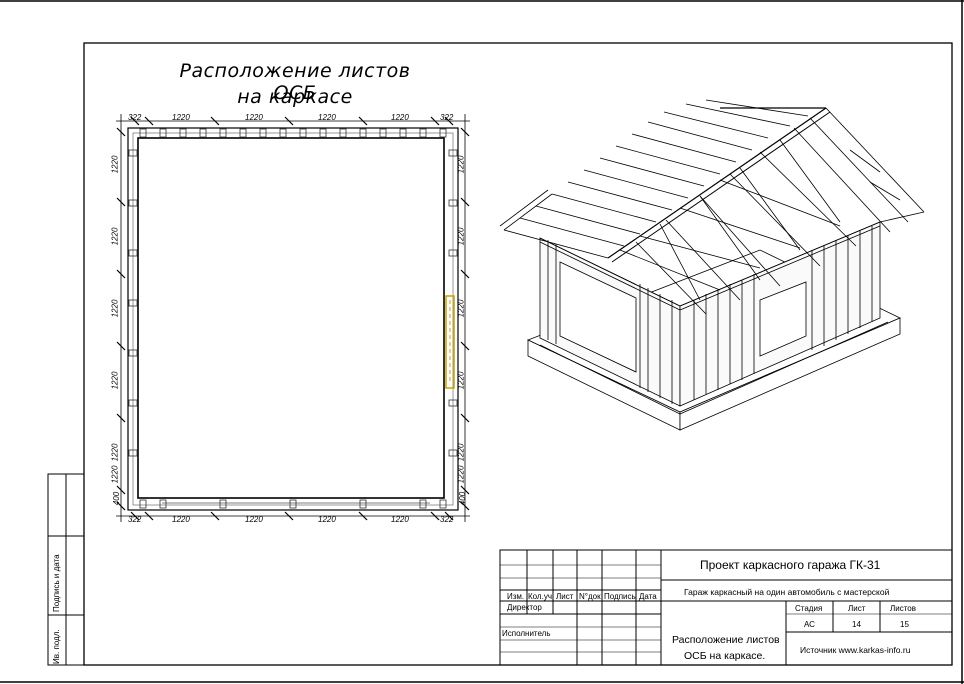 The image size is (964, 684). What do you see at coordinates (516, 596) in the screenshot?
I see `col-header-izm: Изм.` at bounding box center [516, 596].